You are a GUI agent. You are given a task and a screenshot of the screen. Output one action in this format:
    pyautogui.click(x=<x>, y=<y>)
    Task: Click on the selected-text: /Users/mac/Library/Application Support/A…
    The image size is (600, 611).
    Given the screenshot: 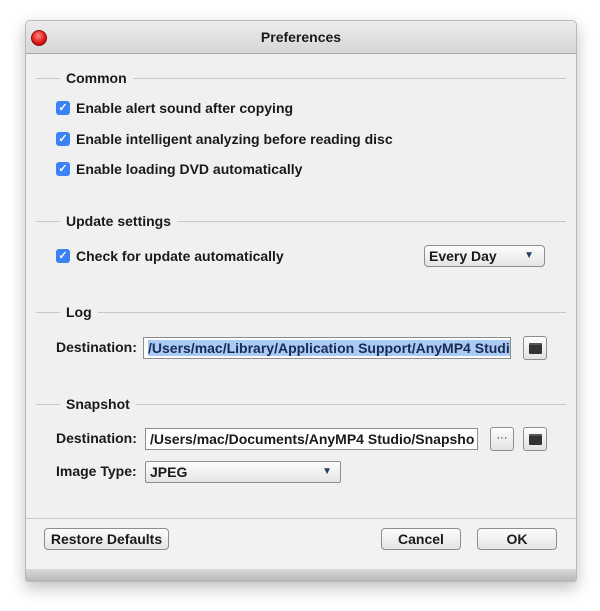 What is the action you would take?
    pyautogui.click(x=329, y=348)
    